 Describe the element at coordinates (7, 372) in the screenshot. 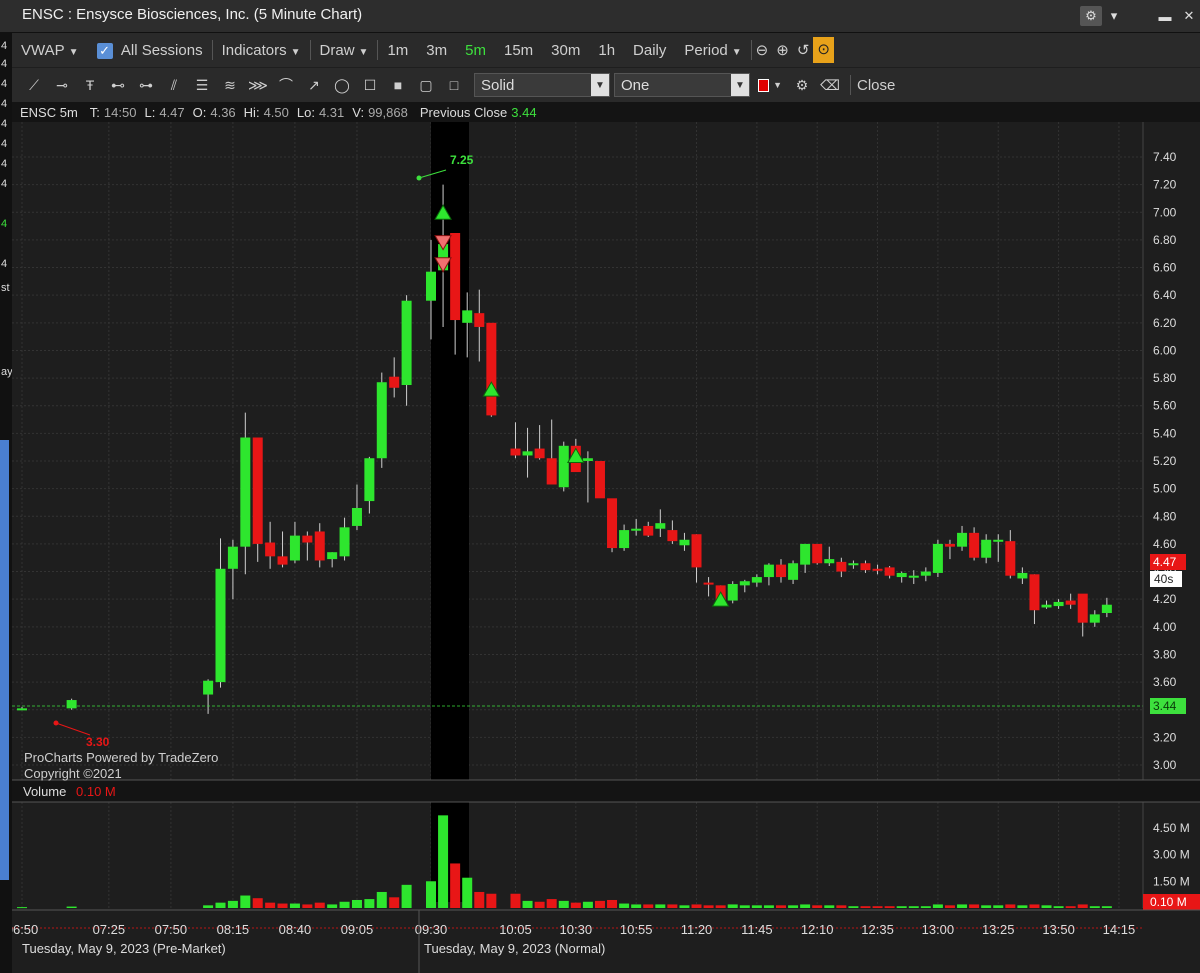

I see `left-strip-text: ay` at that location.